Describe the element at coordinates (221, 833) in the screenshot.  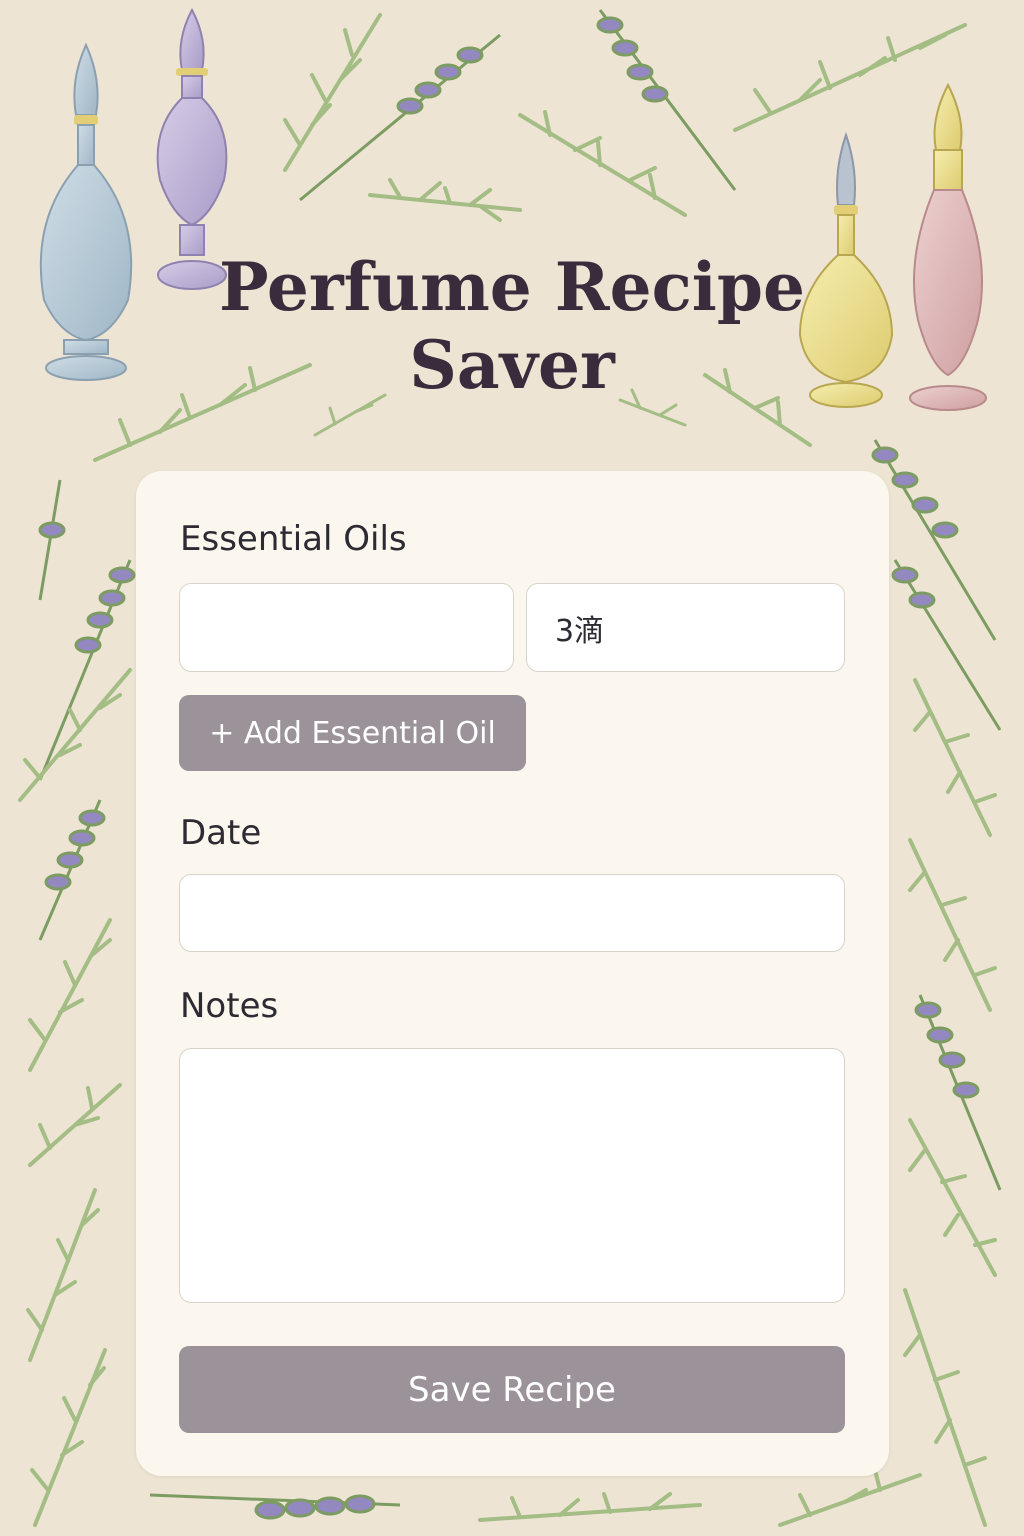
I see `date-label: Date` at that location.